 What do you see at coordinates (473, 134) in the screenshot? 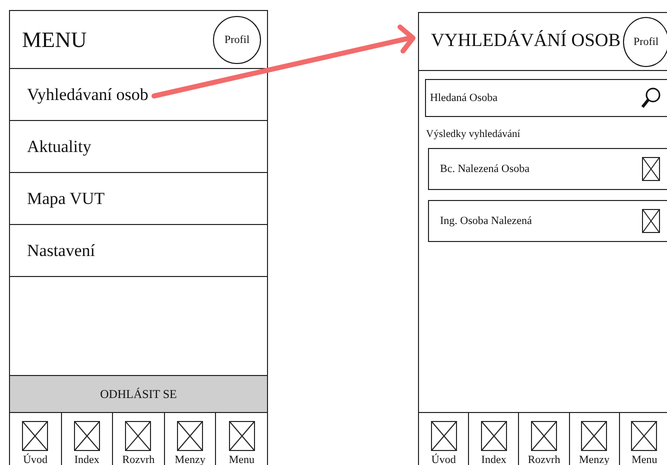
I see `results-label: Výsledky vyhledávání` at bounding box center [473, 134].